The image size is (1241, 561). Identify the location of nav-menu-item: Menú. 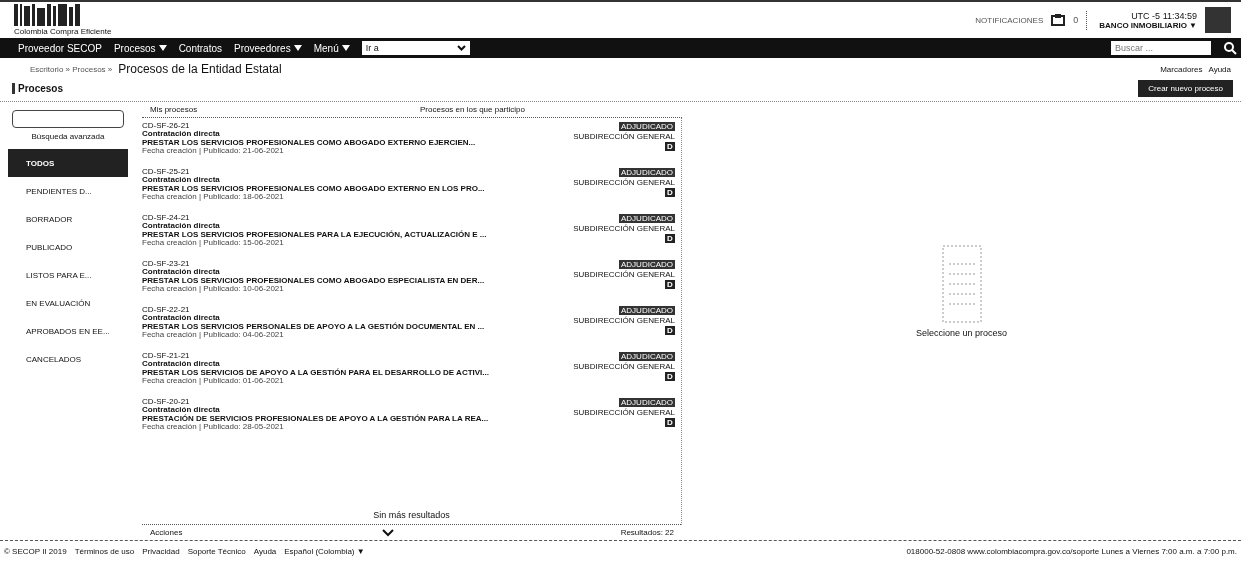
(331, 48).